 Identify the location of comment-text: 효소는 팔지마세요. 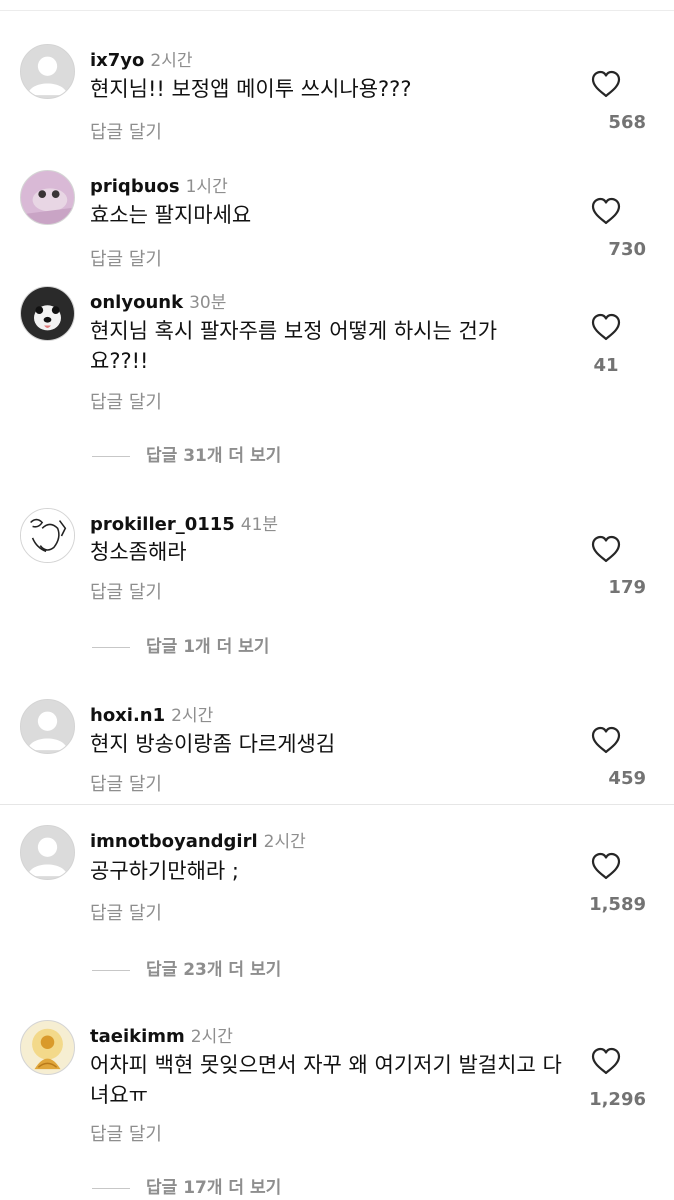
(171, 215).